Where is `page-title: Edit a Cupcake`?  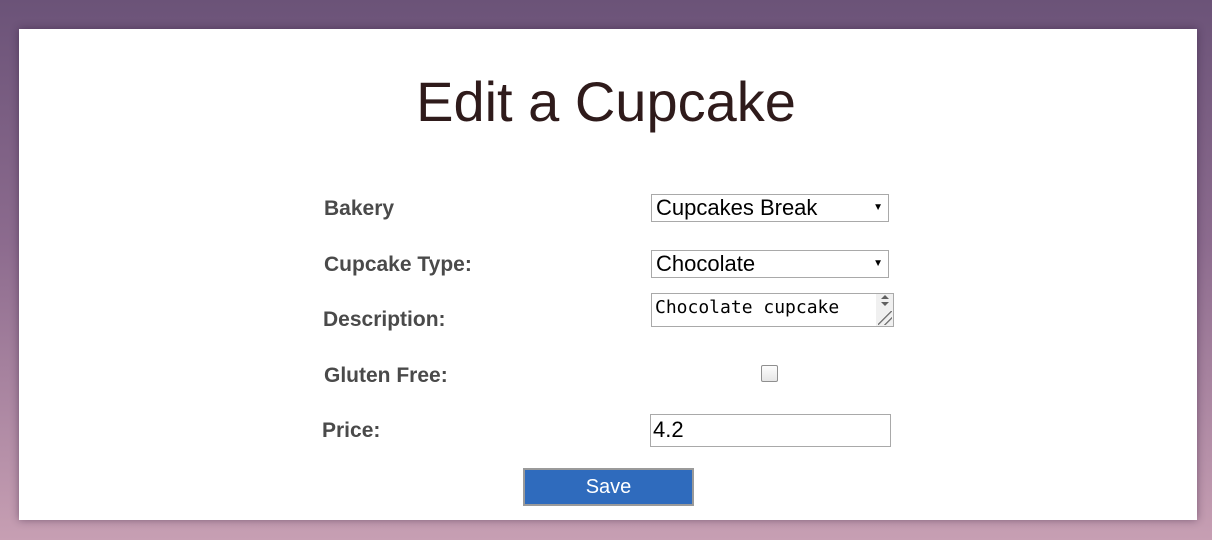
page-title: Edit a Cupcake is located at coordinates (606, 101).